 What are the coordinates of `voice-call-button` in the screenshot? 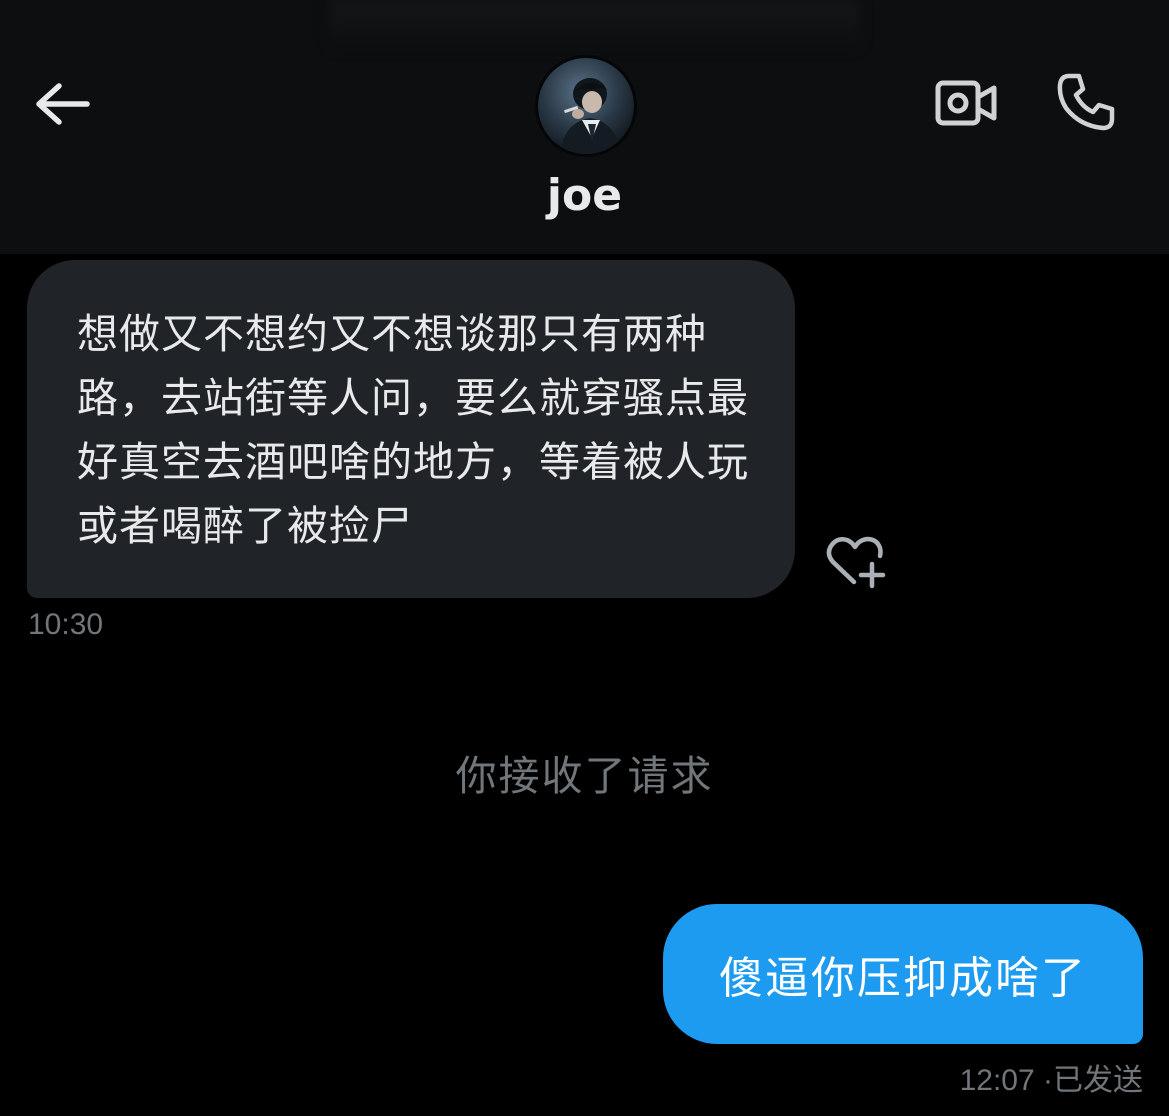 It's located at (1086, 102).